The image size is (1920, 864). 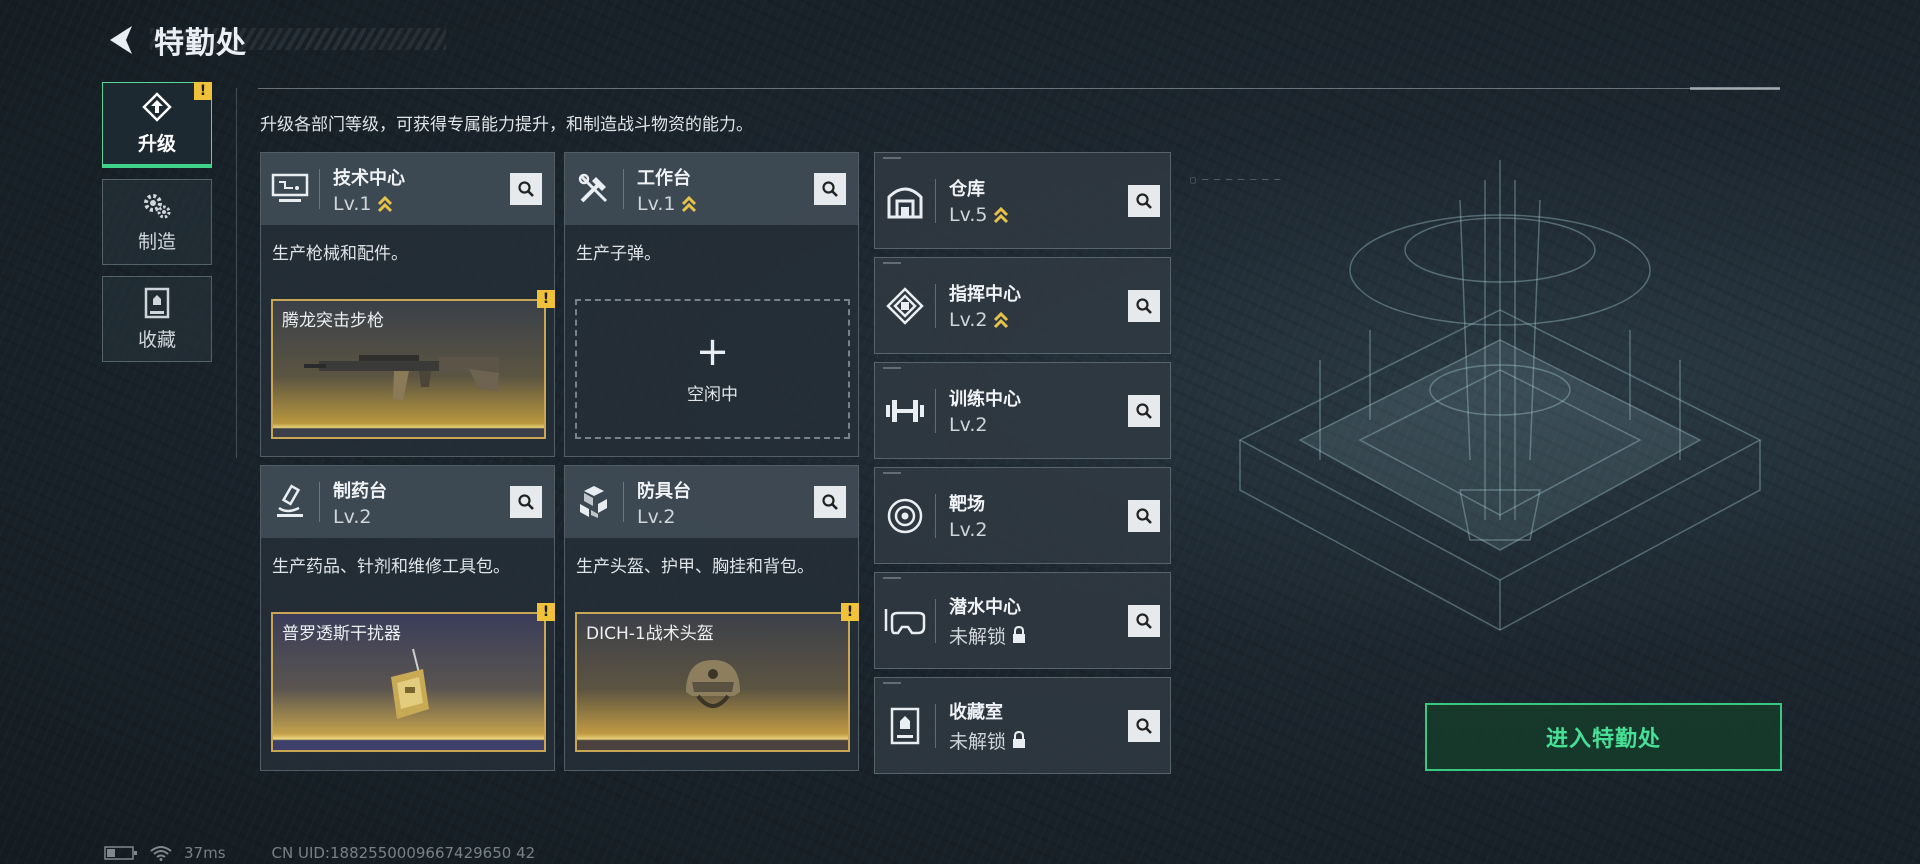 What do you see at coordinates (157, 319) in the screenshot?
I see `nav-item-collection: 收藏` at bounding box center [157, 319].